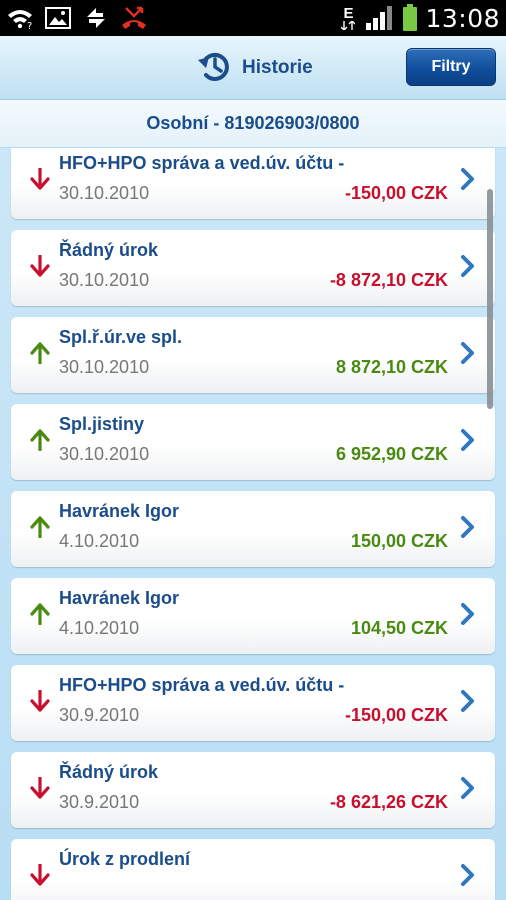 The height and width of the screenshot is (900, 506). I want to click on transaction-item: Řádný úrok 30.10.2010 -8 872,10 CZK, so click(253, 268).